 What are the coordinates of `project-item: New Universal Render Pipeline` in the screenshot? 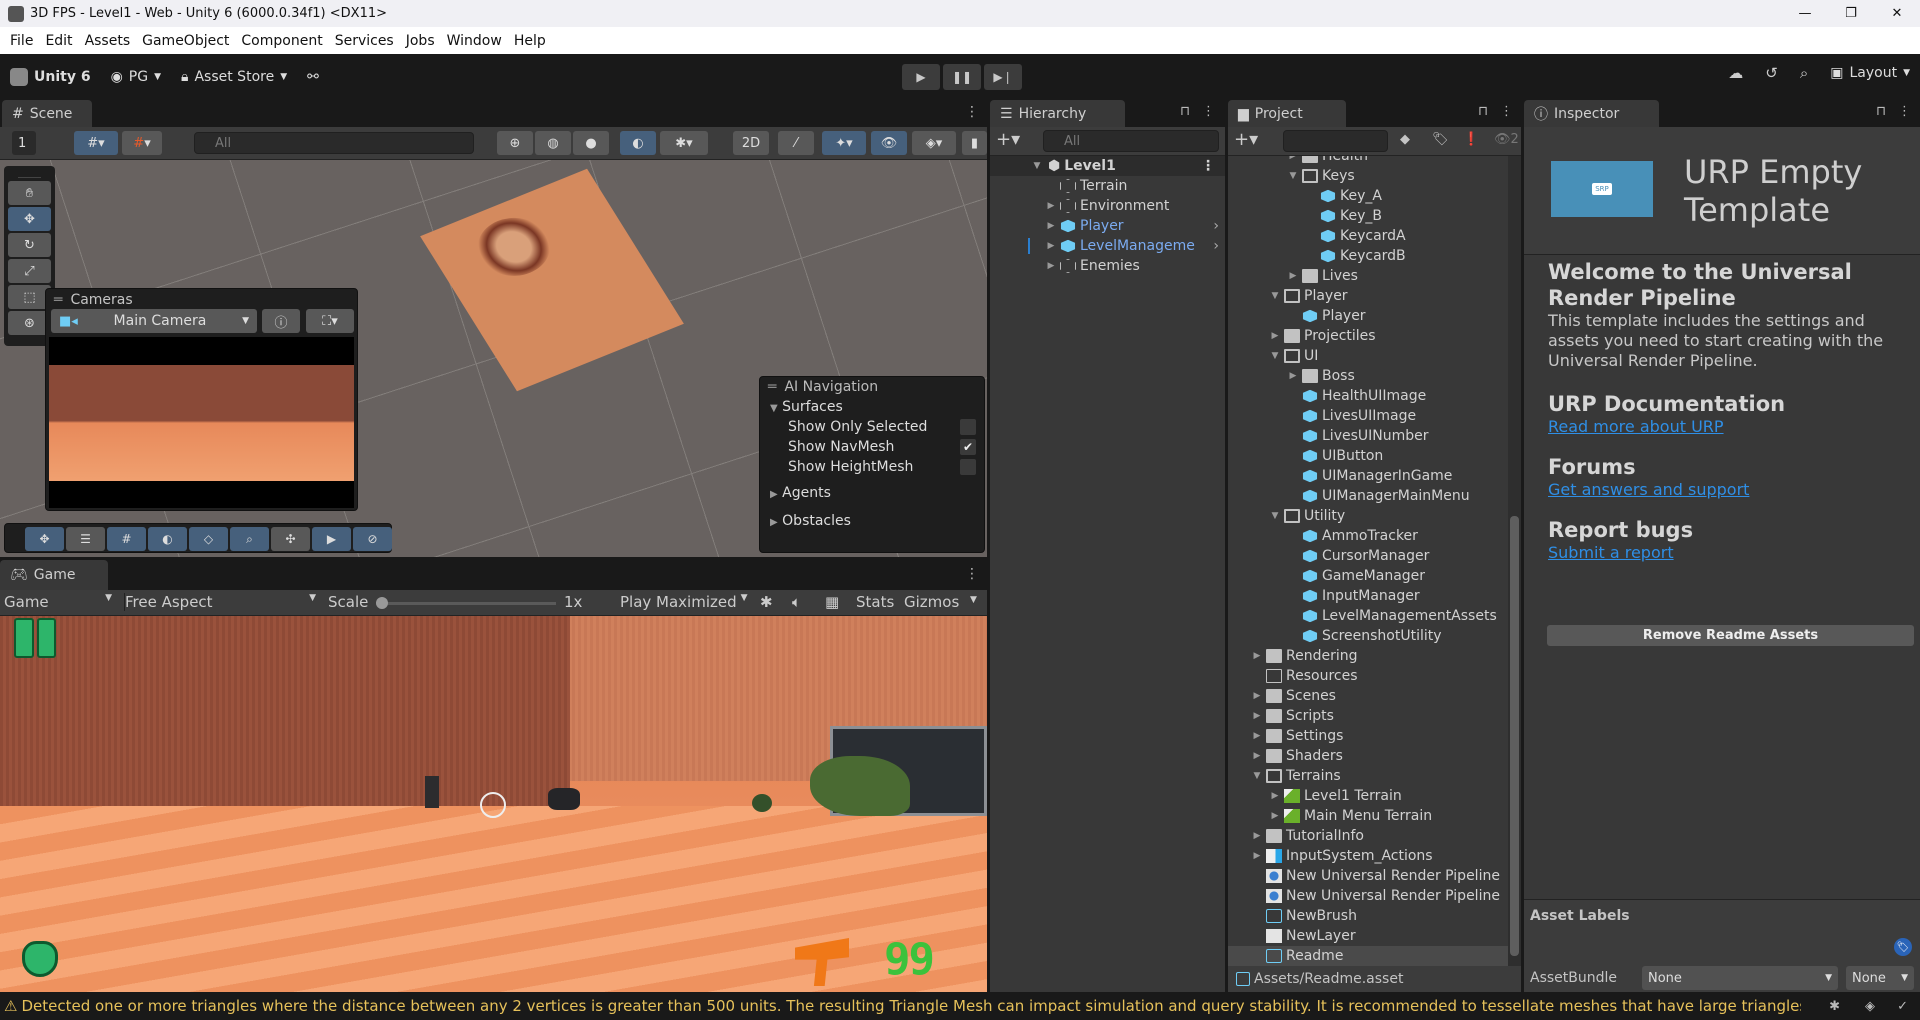 It's located at (1368, 896).